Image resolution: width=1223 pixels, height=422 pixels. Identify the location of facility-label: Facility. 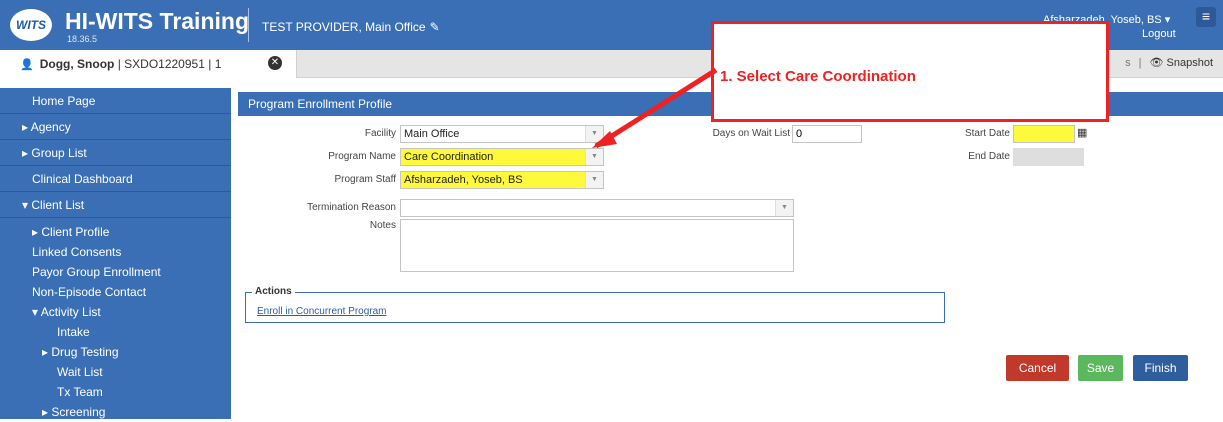
(380, 133).